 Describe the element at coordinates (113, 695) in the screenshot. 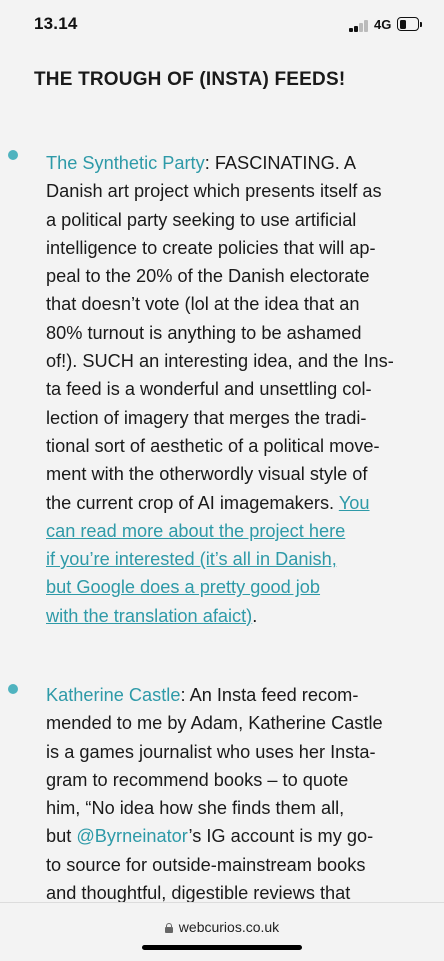

I see `entry-title-link: Katherine Castle` at that location.